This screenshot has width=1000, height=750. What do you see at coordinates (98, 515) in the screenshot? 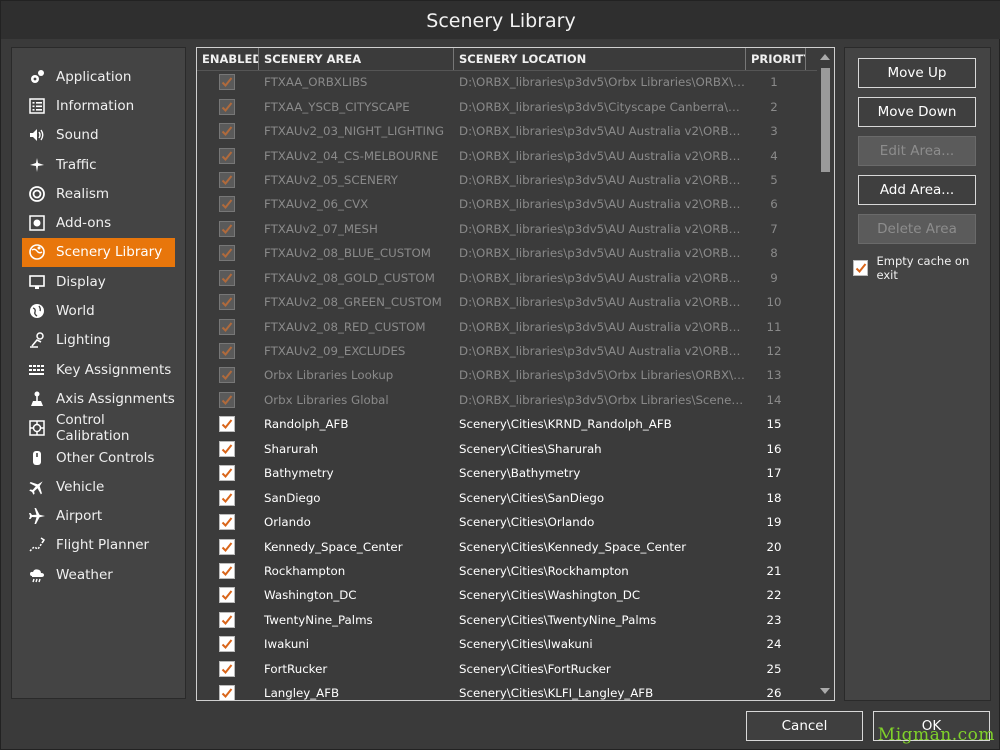
I see `sidebar-item-airport: Airport` at bounding box center [98, 515].